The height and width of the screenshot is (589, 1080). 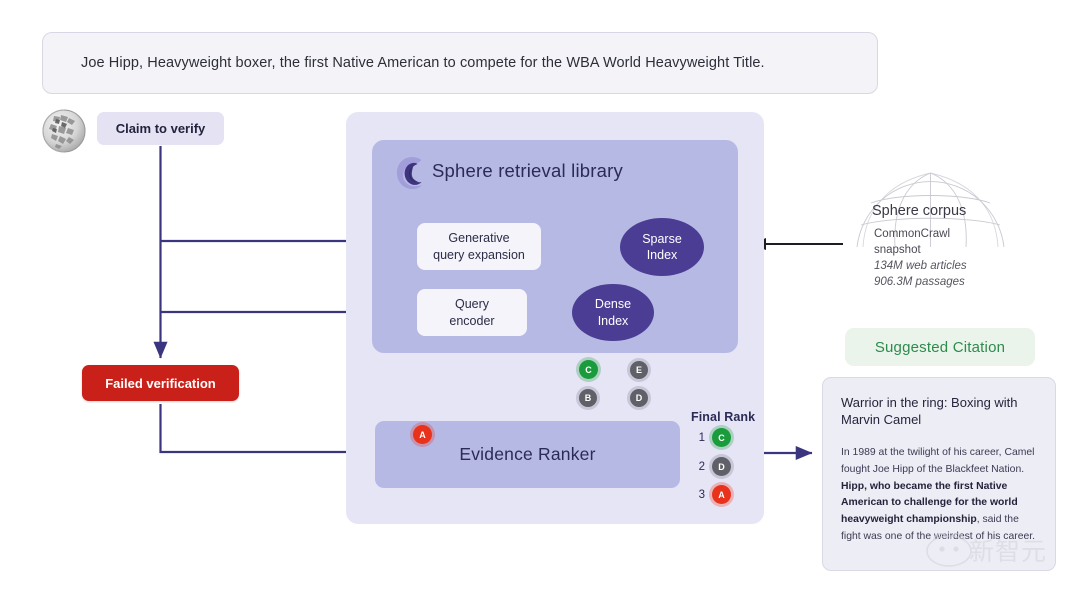 I want to click on query-encoder-label: Query encoder, so click(x=472, y=312).